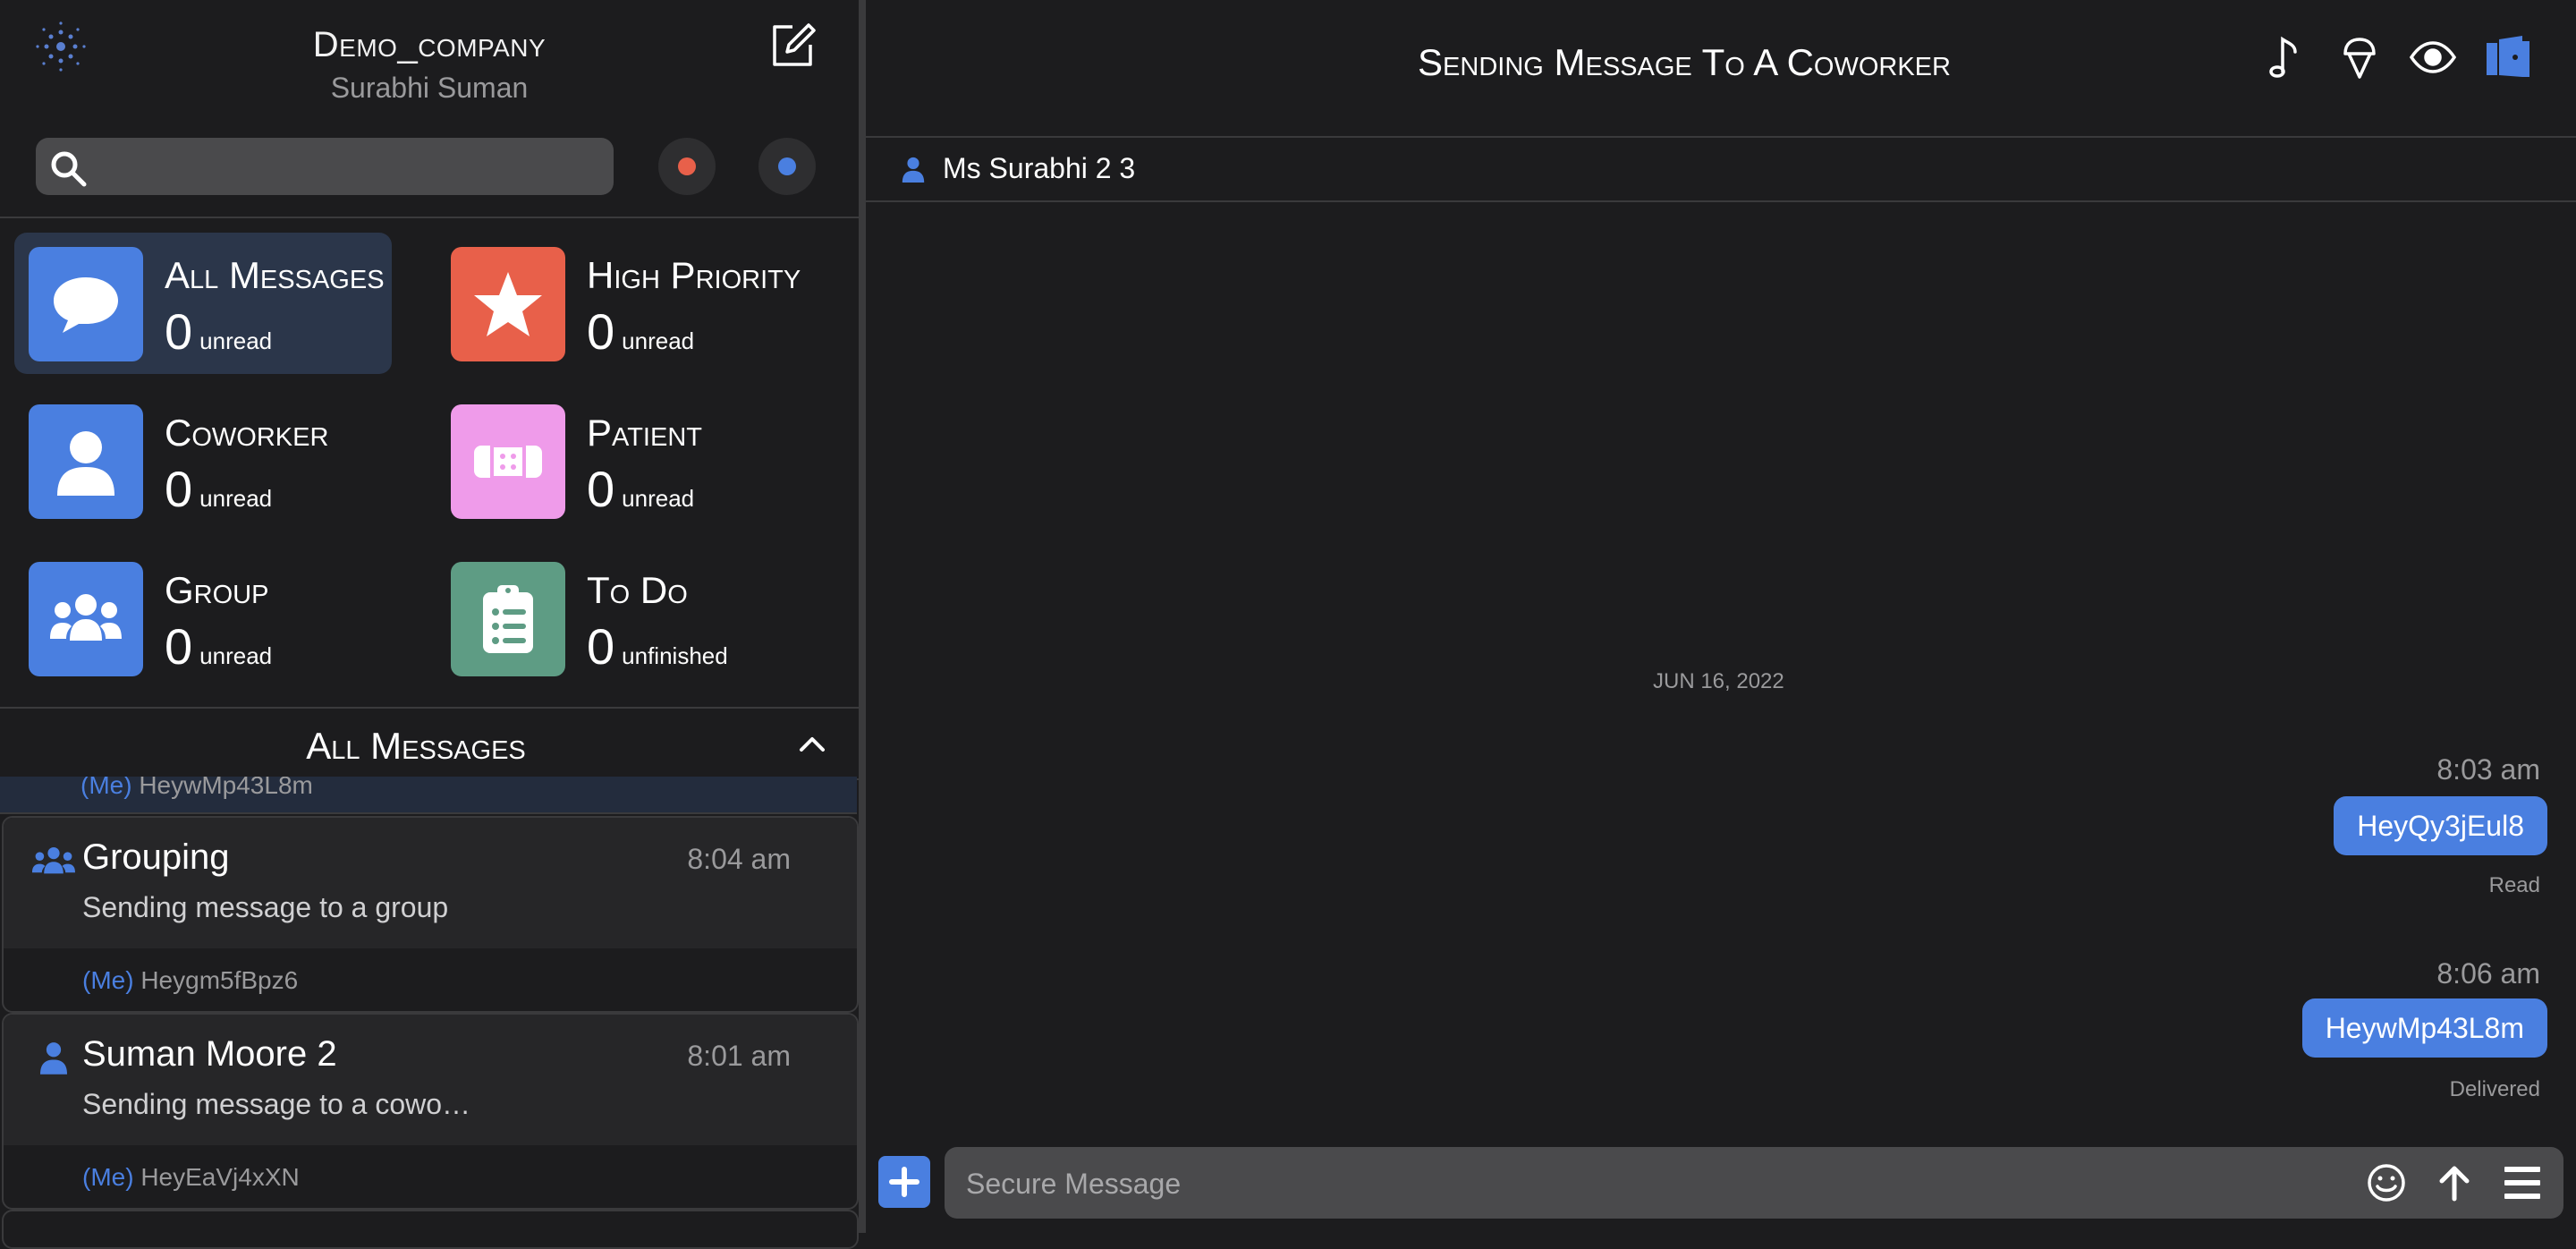 The height and width of the screenshot is (1249, 2576). I want to click on app-logo-icon, so click(61, 47).